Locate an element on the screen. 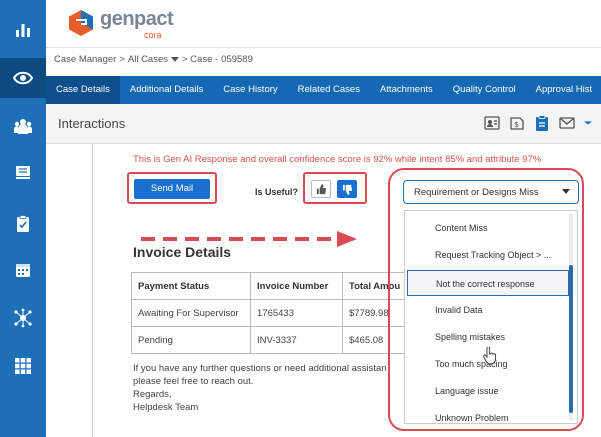 The width and height of the screenshot is (601, 437). table-row: Pending INV-3337 $465.08 is located at coordinates (269, 340).